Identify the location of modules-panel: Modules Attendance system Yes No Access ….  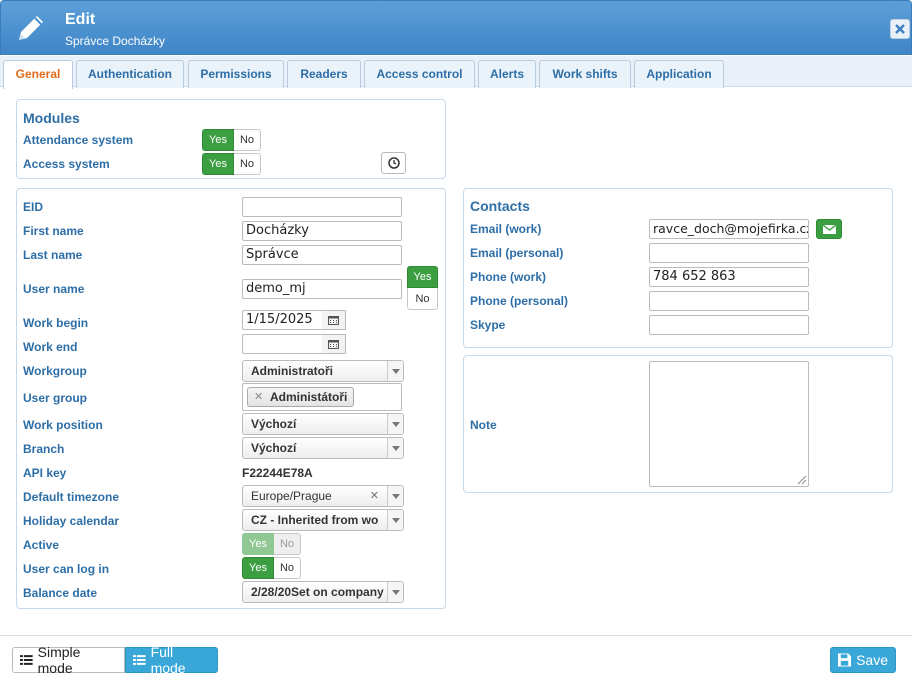
(231, 139).